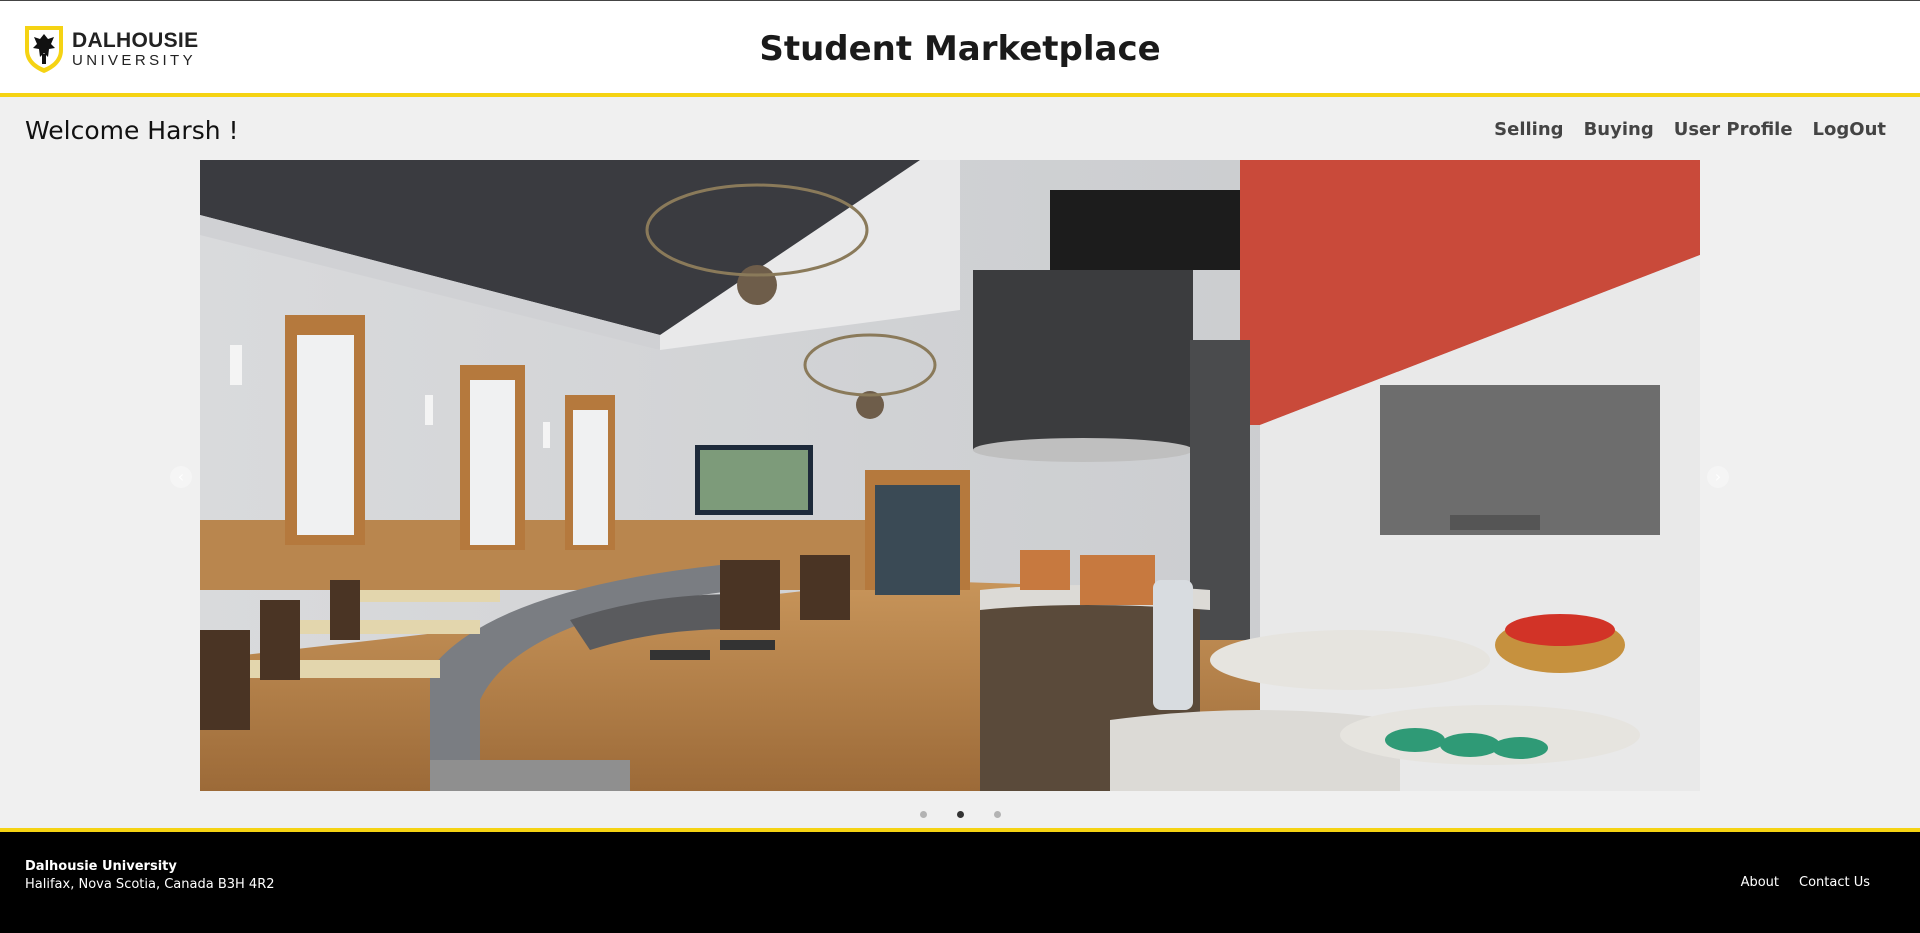 This screenshot has width=1920, height=933. Describe the element at coordinates (101, 866) in the screenshot. I see `footer-university-name: Dalhousie University` at that location.